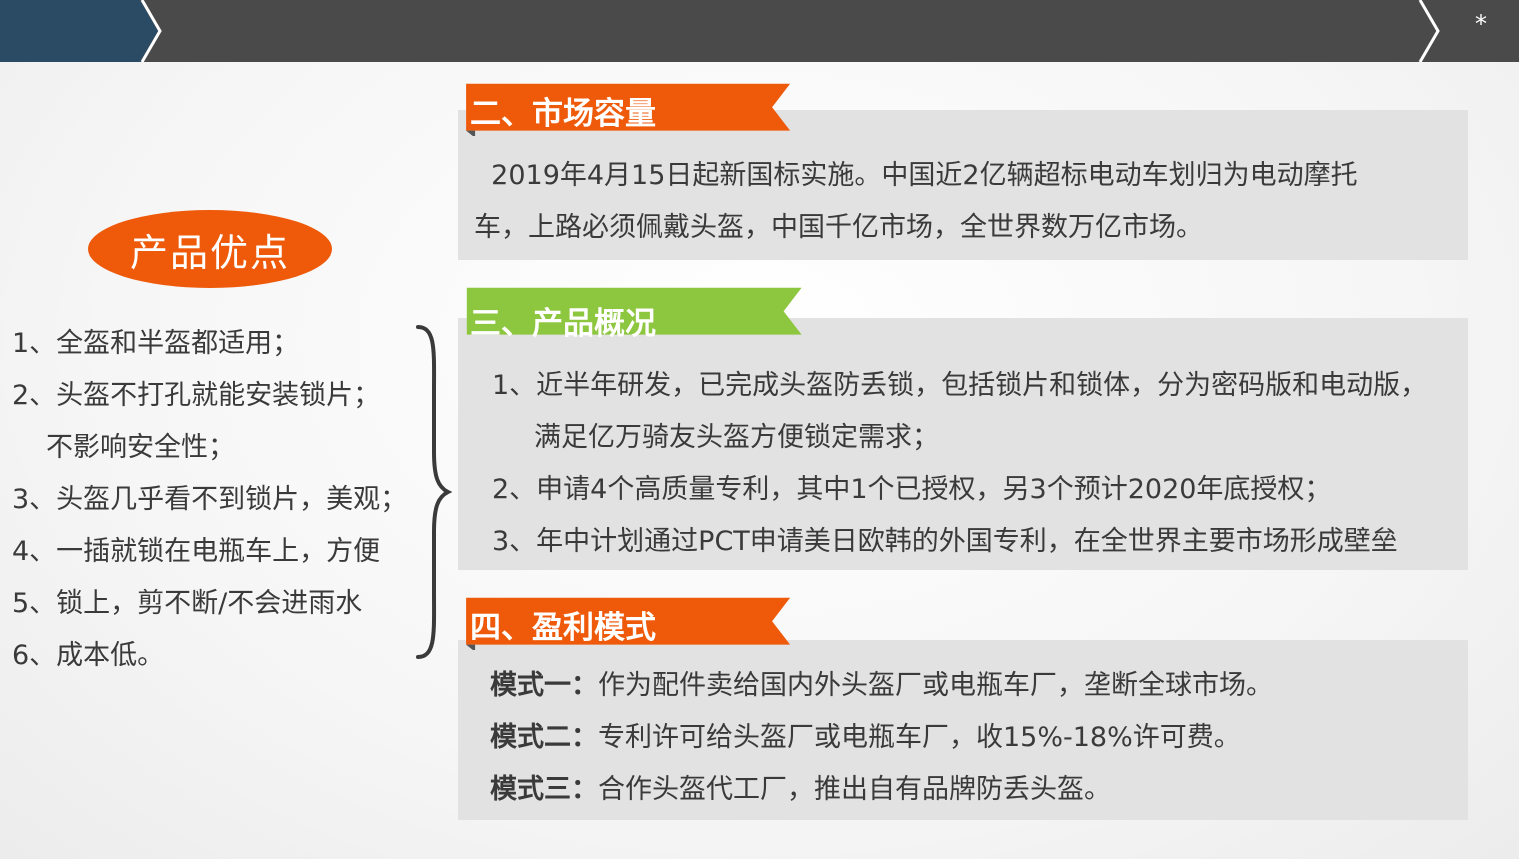  I want to click on profit-title: 四、盈利模式, so click(563, 628).